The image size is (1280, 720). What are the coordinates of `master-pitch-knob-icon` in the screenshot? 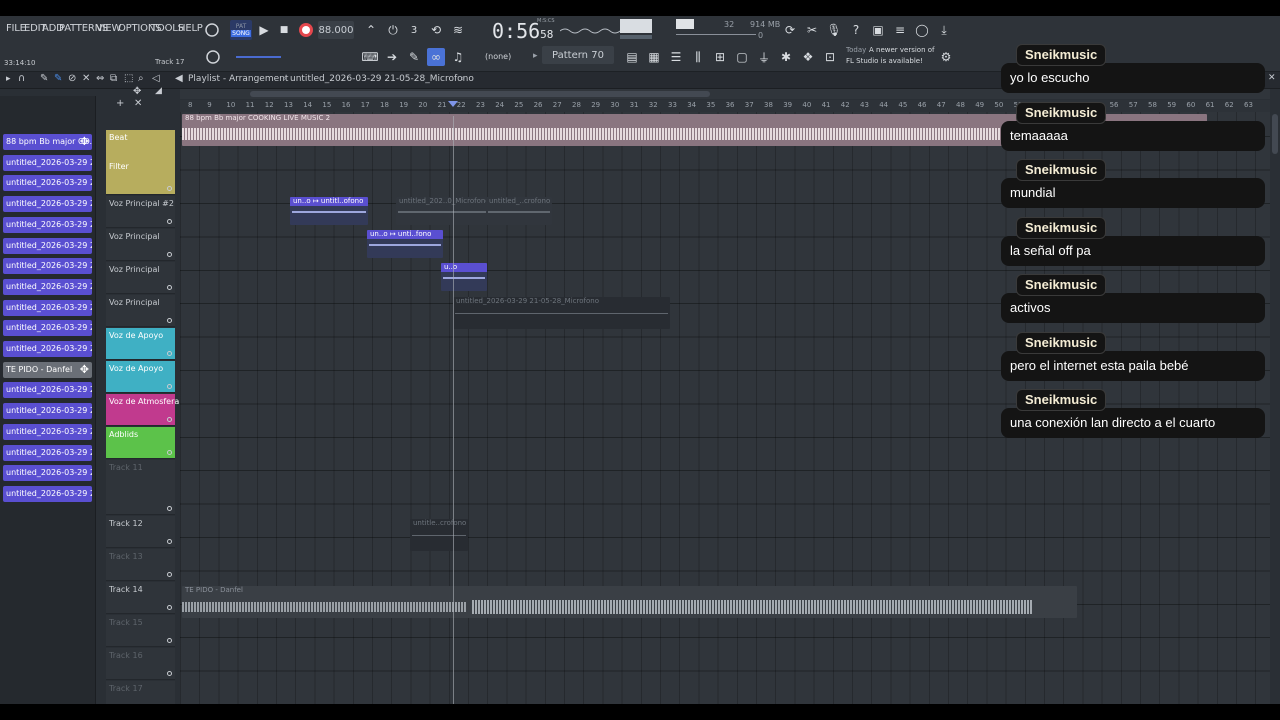 It's located at (213, 57).